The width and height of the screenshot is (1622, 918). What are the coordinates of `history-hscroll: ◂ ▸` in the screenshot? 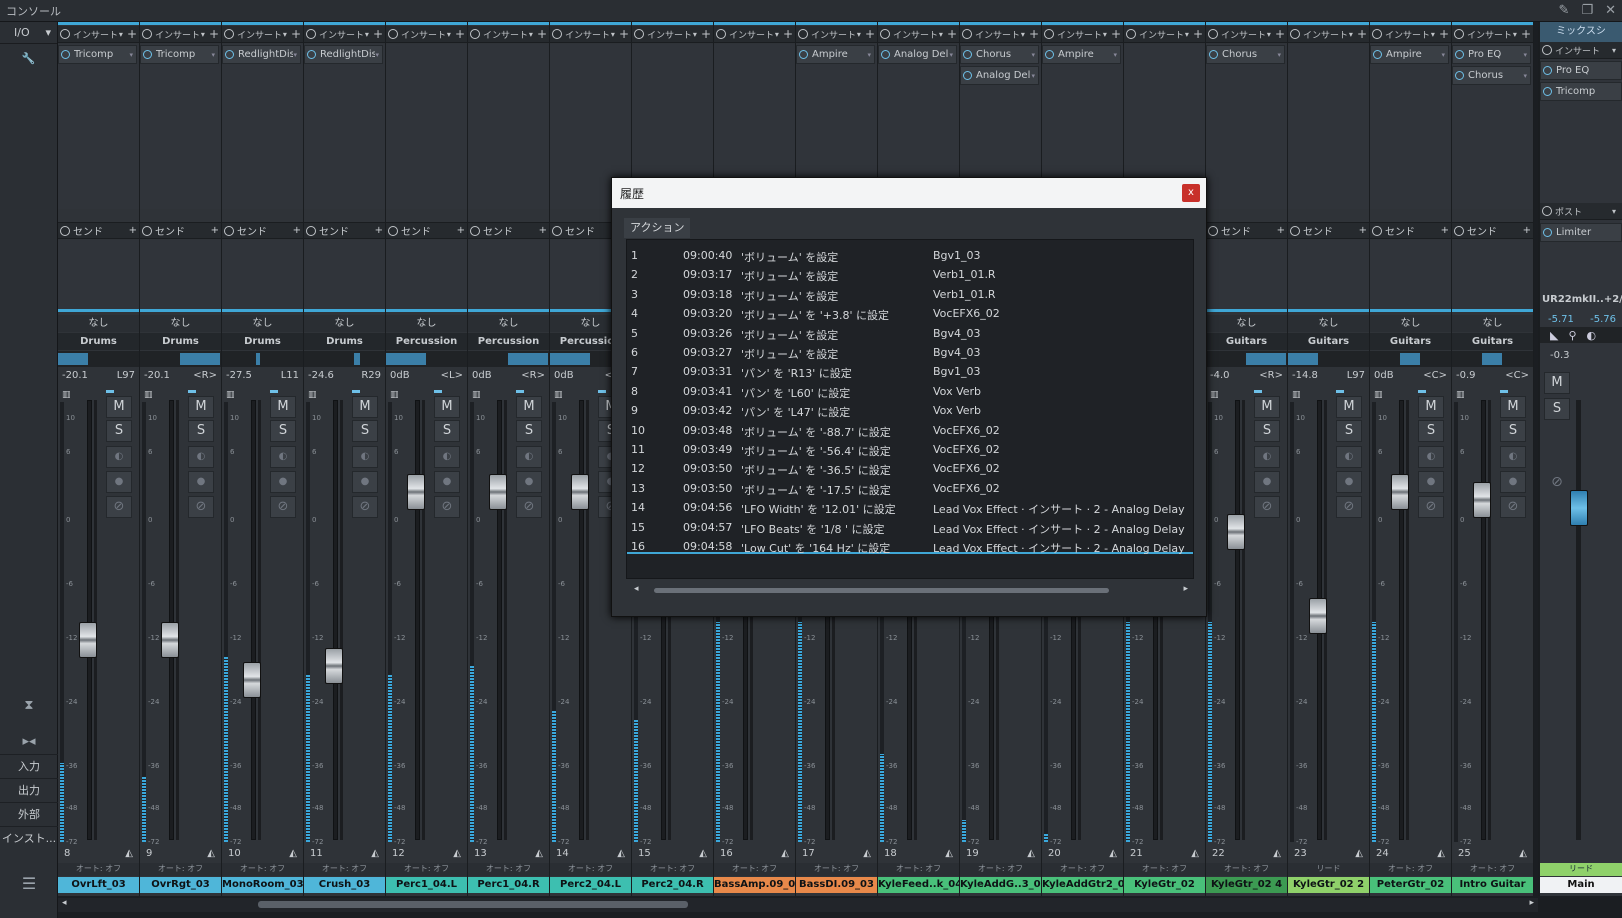 It's located at (910, 591).